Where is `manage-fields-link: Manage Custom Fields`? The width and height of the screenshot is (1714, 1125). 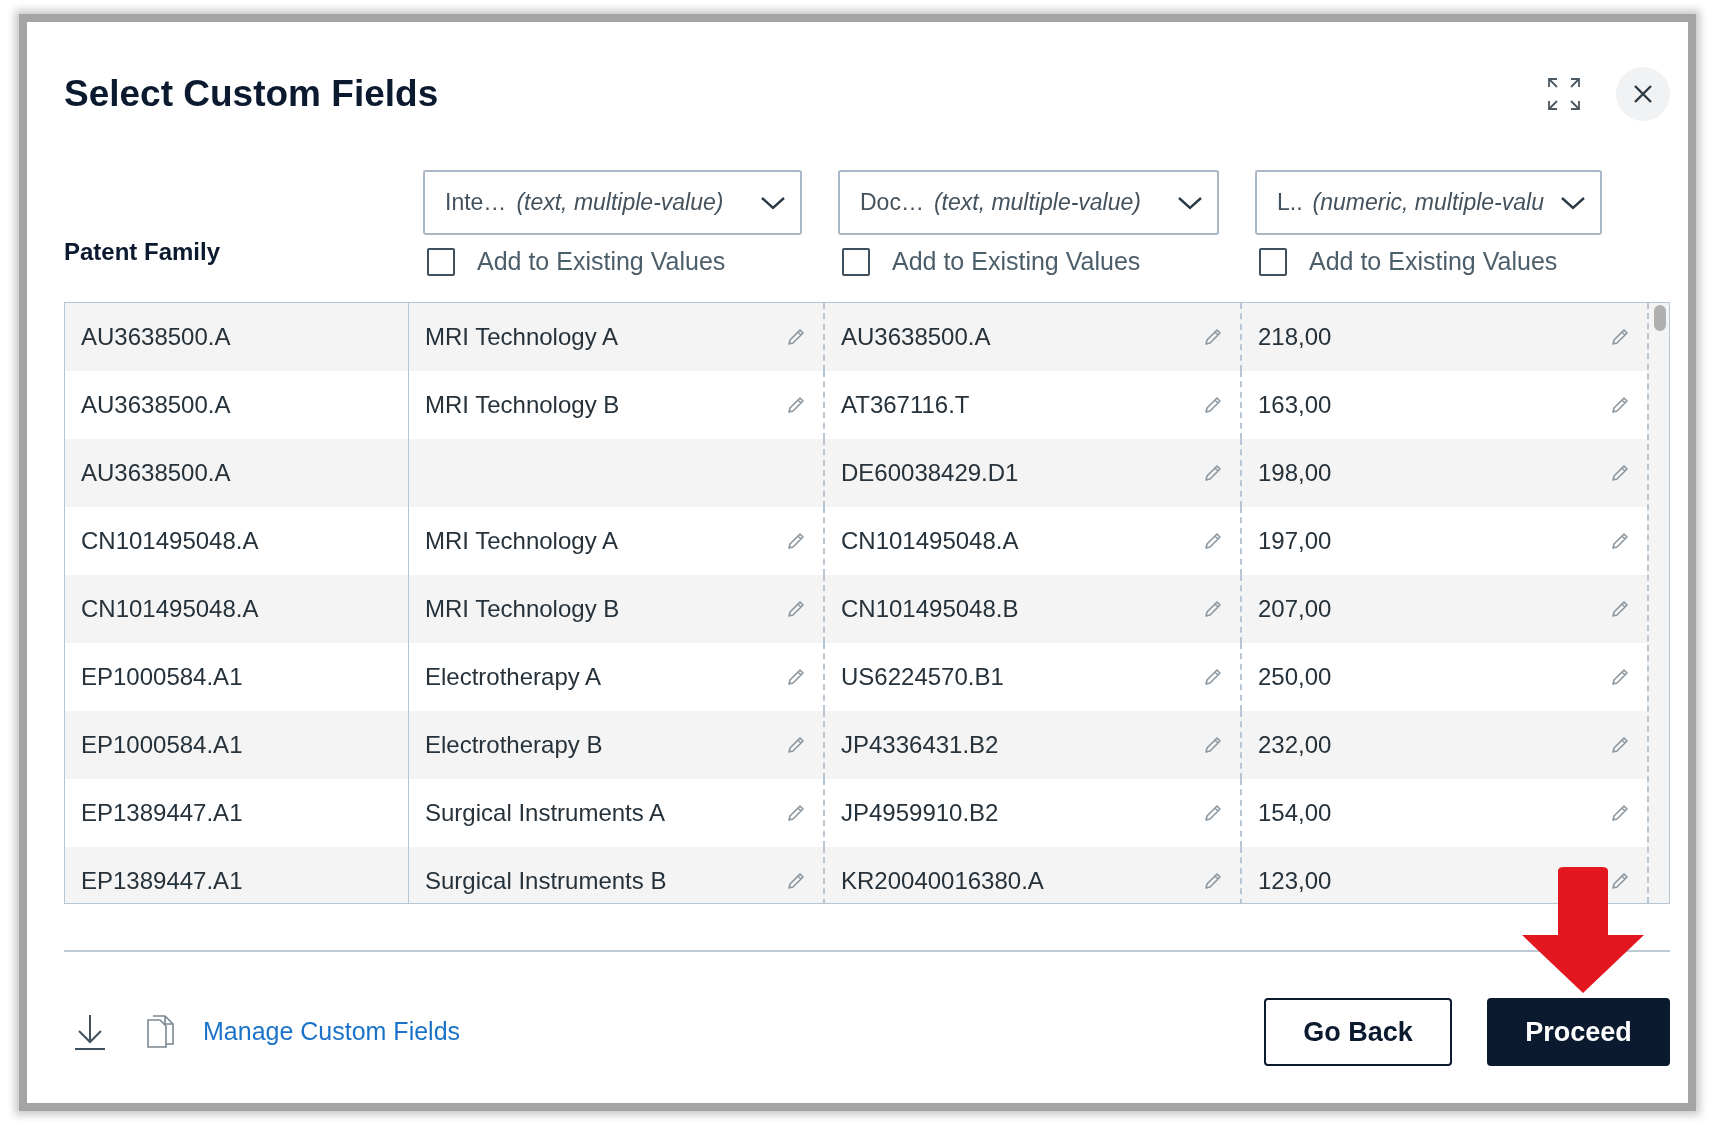
manage-fields-link: Manage Custom Fields is located at coordinates (332, 1032).